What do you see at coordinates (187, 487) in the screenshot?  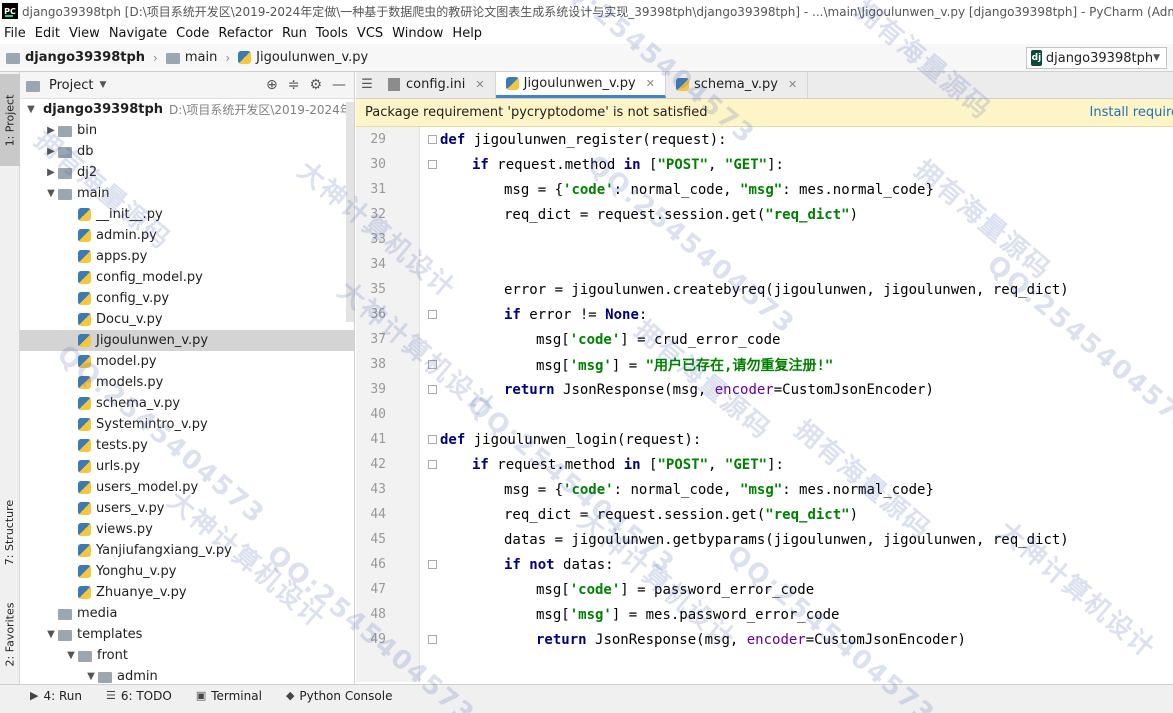 I see `tree-file: users_model.py` at bounding box center [187, 487].